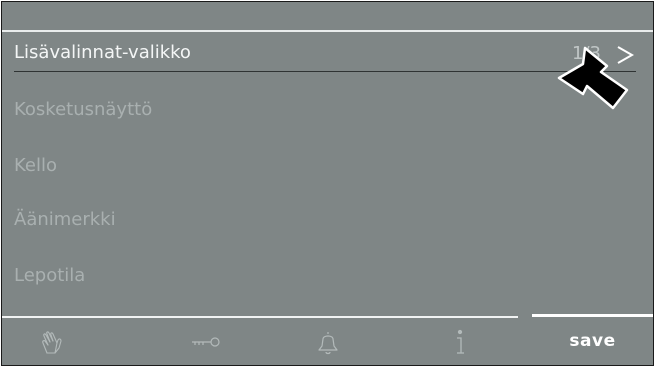  I want to click on menu-item-label: Lepotila, so click(50, 275).